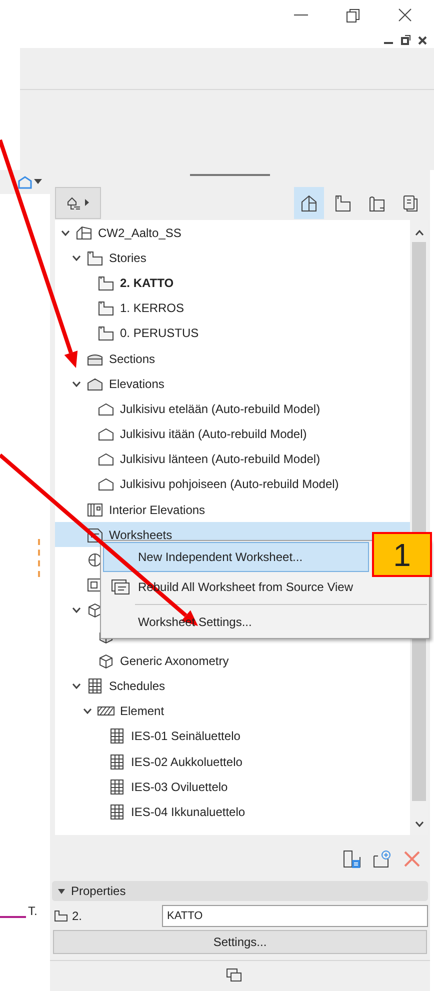  Describe the element at coordinates (33, 911) in the screenshot. I see `mark-text: T.` at that location.